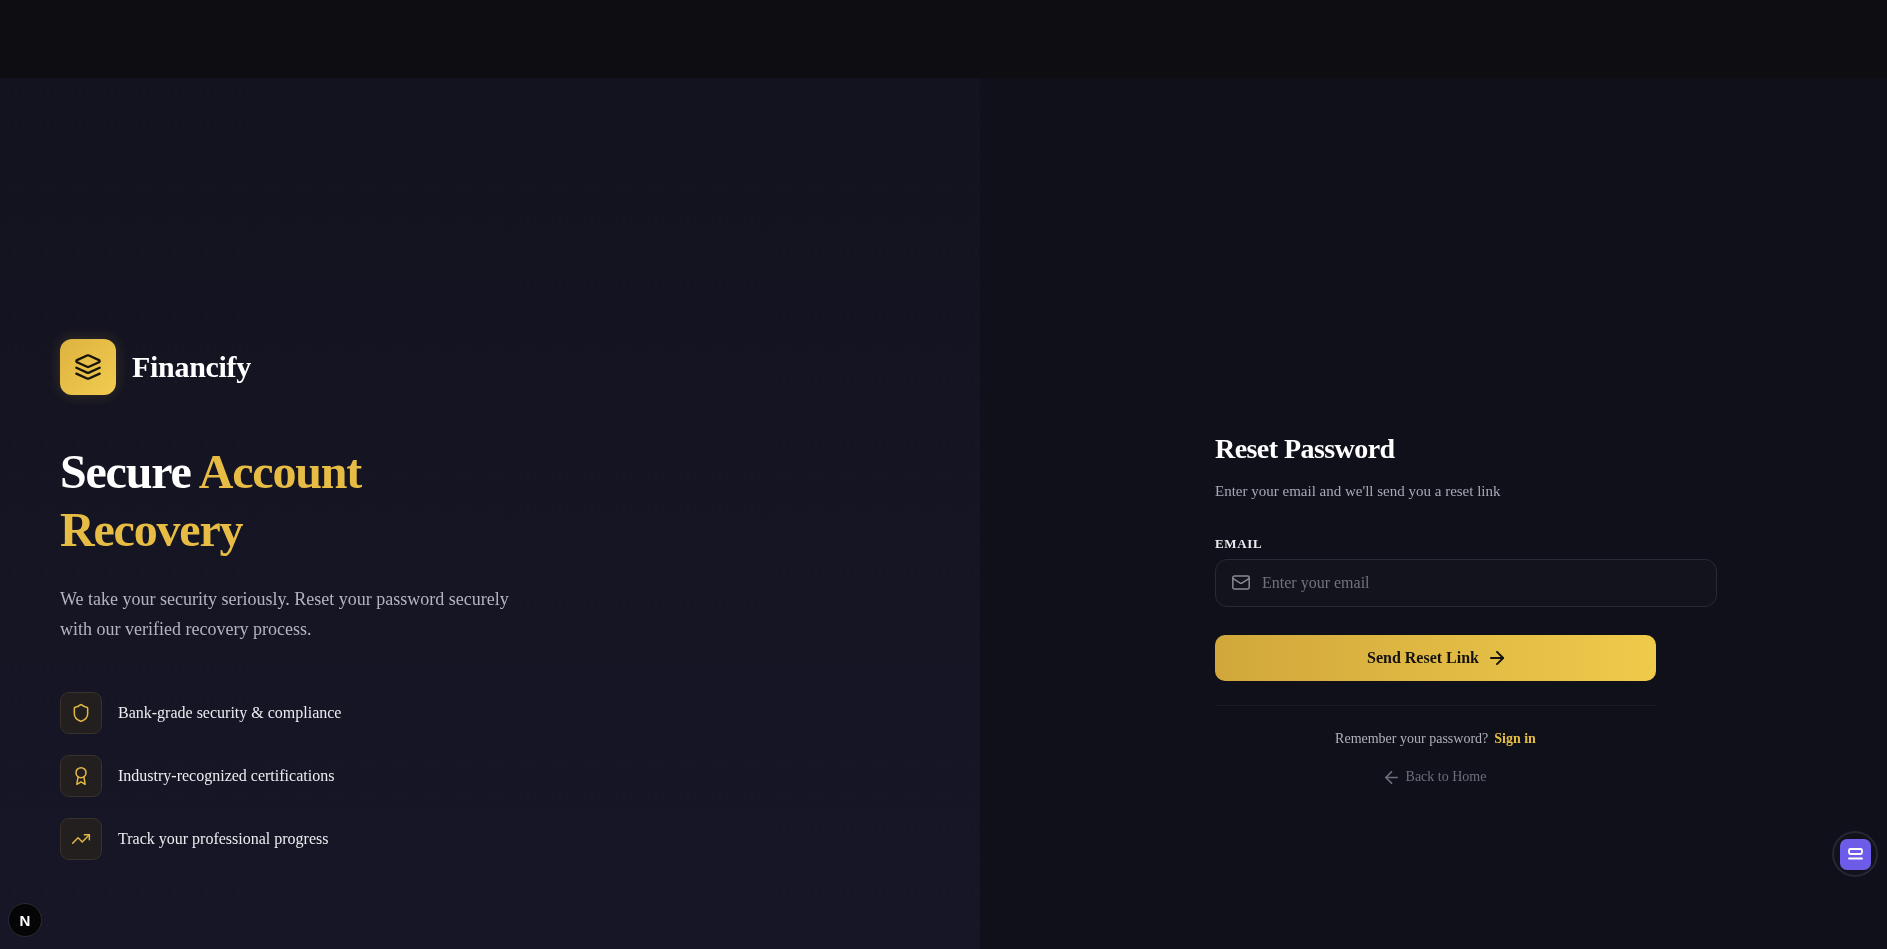  What do you see at coordinates (81, 839) in the screenshot?
I see `trend-up-icon` at bounding box center [81, 839].